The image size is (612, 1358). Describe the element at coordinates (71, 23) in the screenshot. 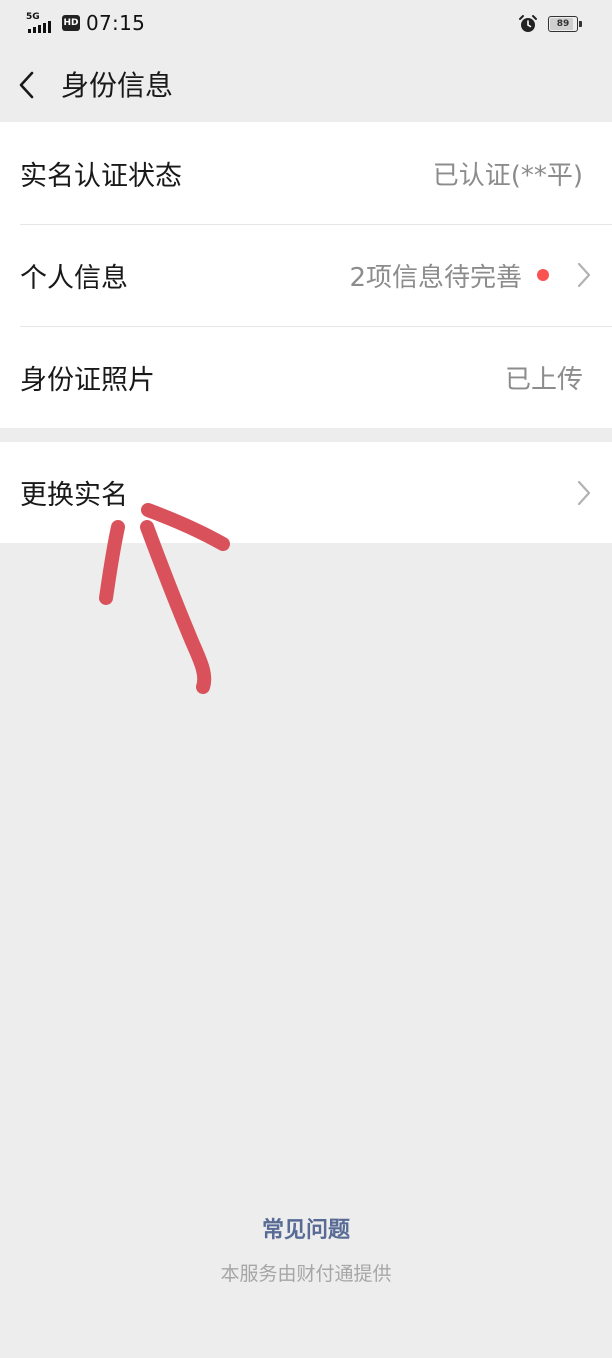

I see `hd-voice-icon: HD` at that location.